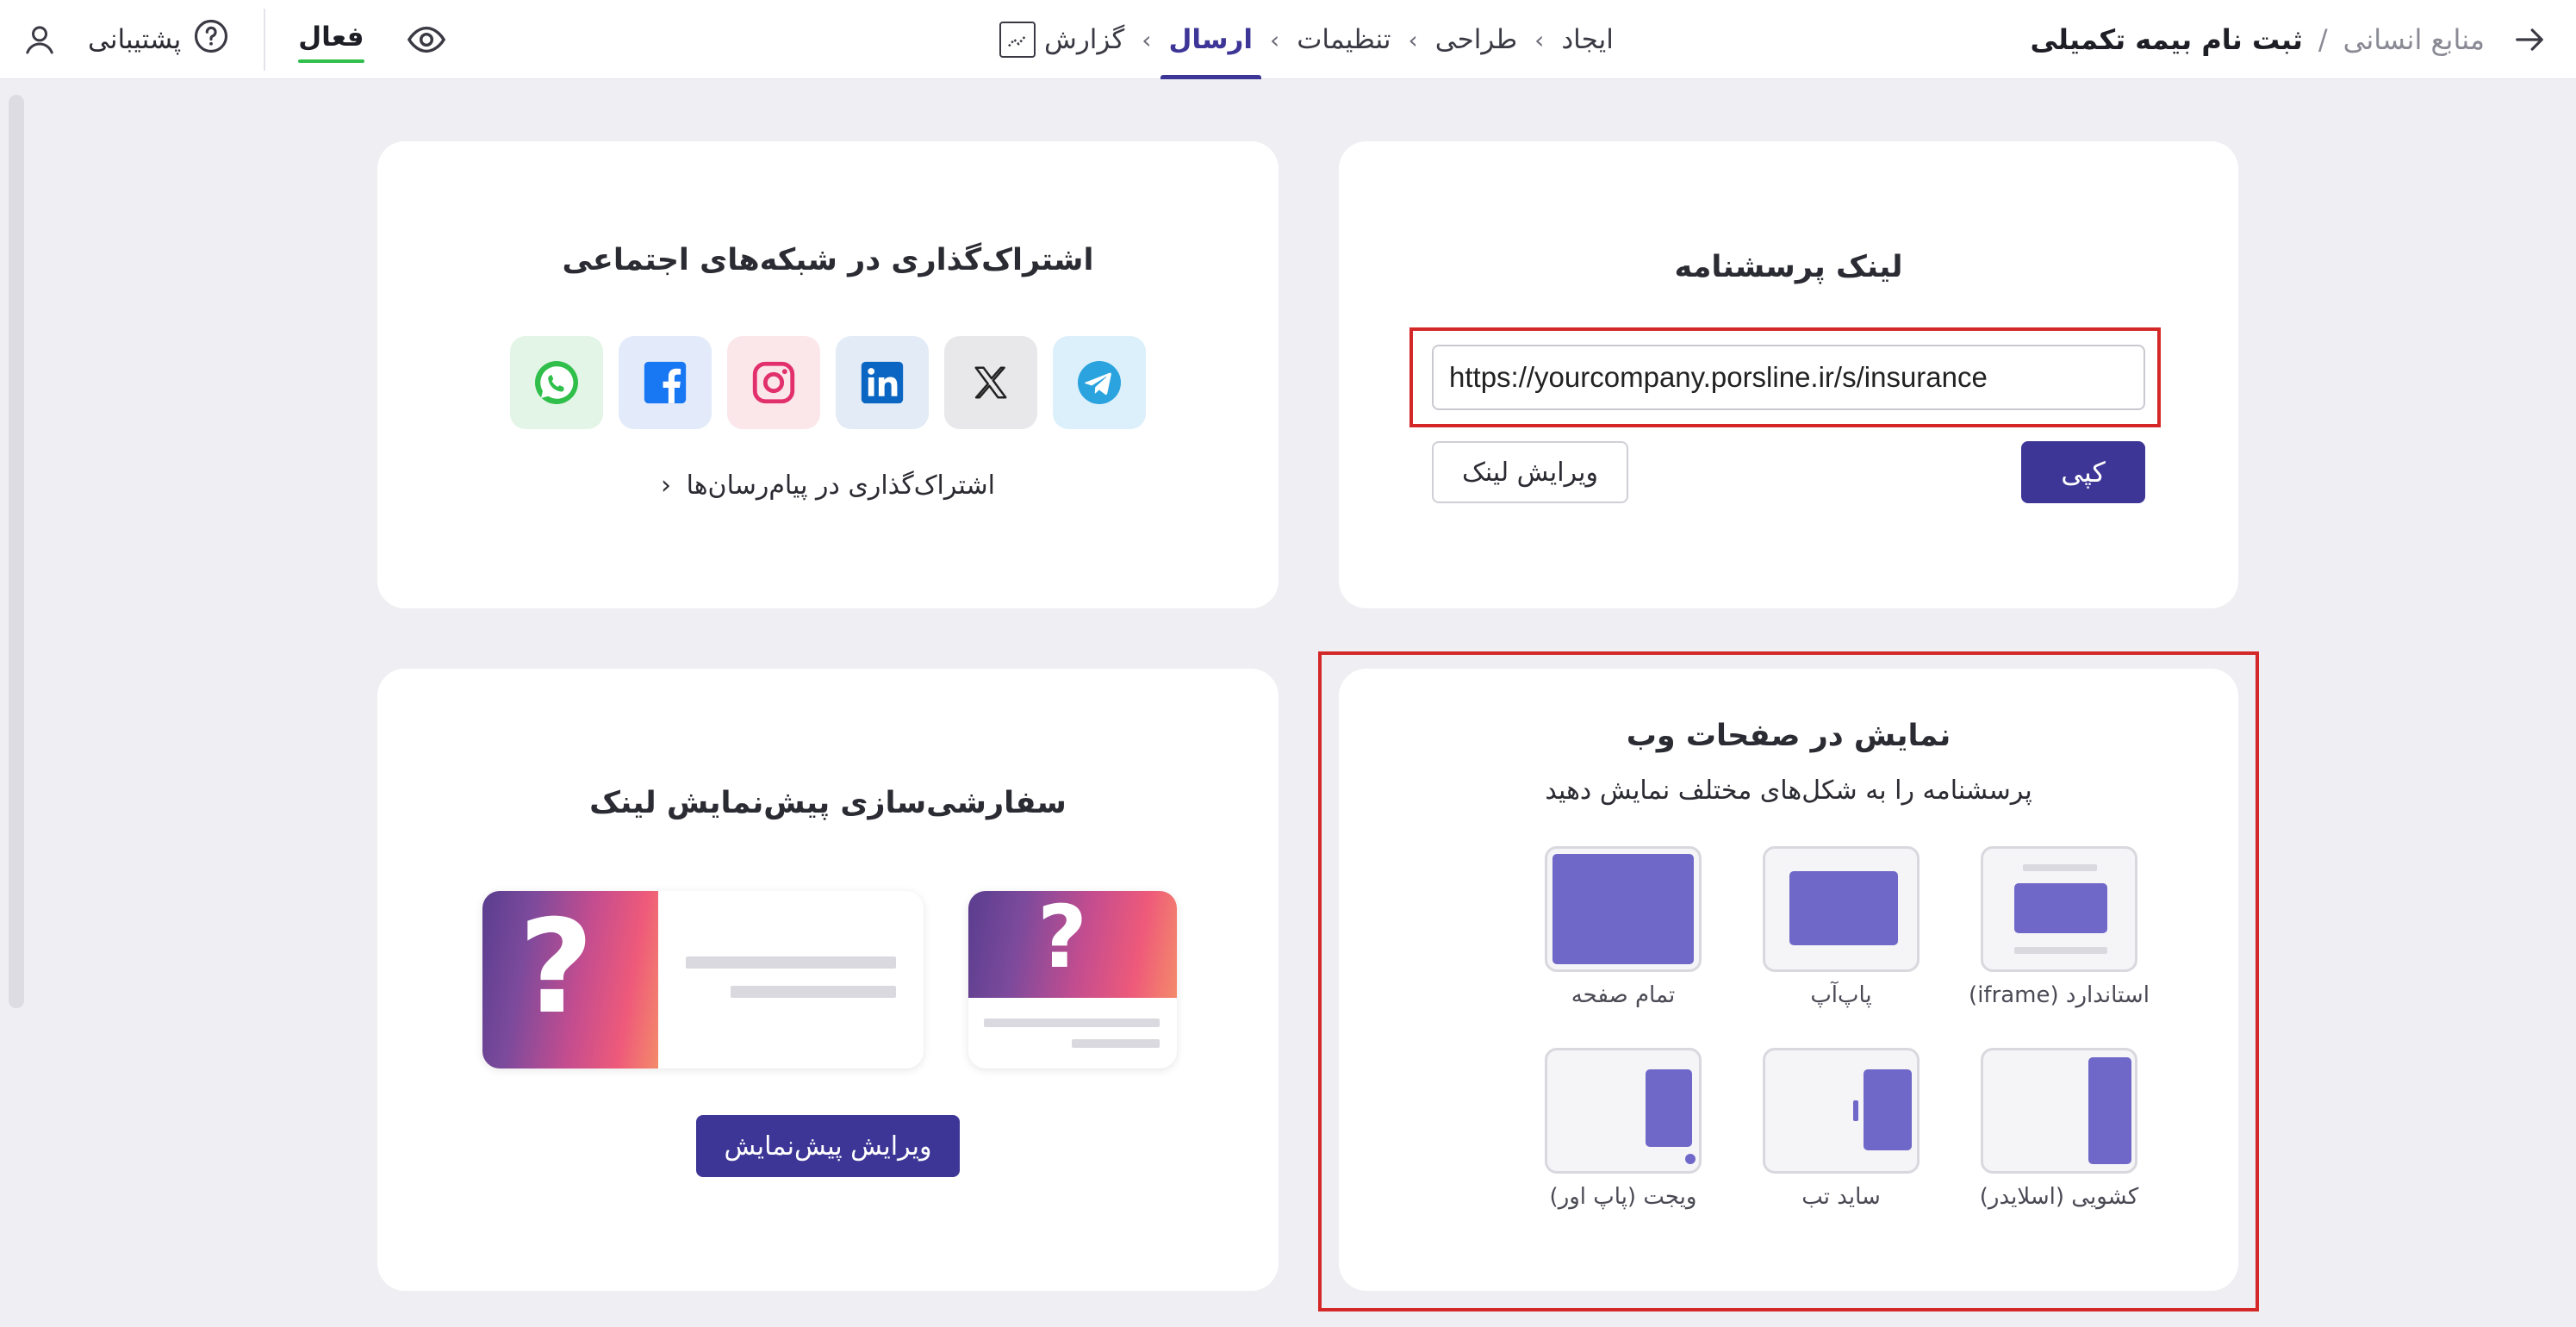  What do you see at coordinates (17, 551) in the screenshot?
I see `scrollbar` at bounding box center [17, 551].